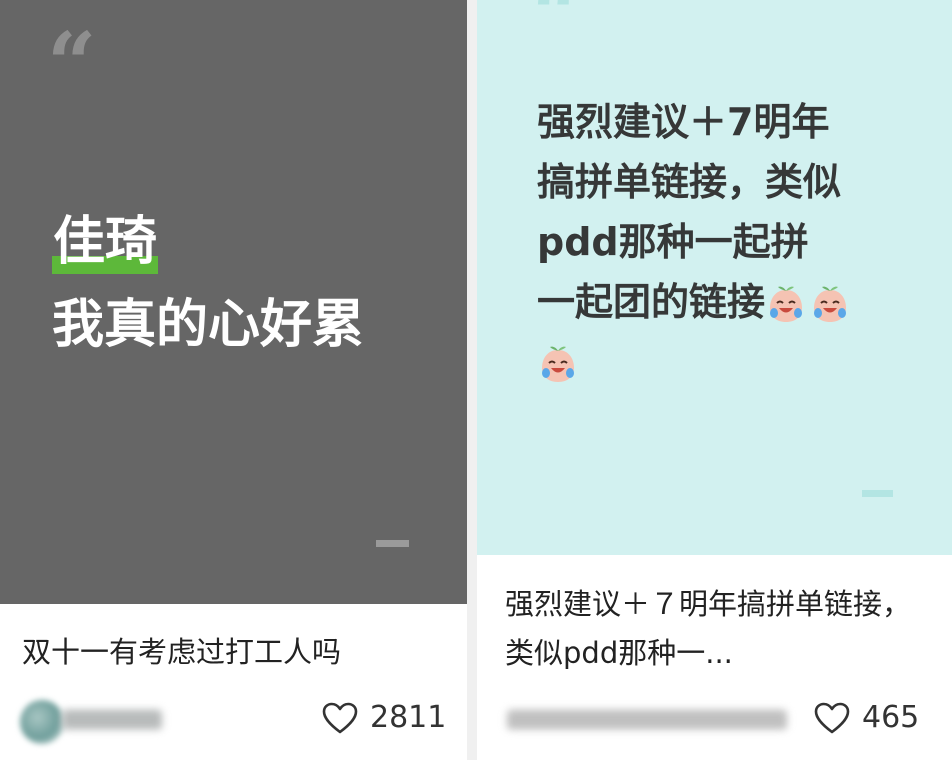 Image resolution: width=952 pixels, height=760 pixels. Describe the element at coordinates (208, 325) in the screenshot. I see `cover-main-text: 我真的心好累` at that location.